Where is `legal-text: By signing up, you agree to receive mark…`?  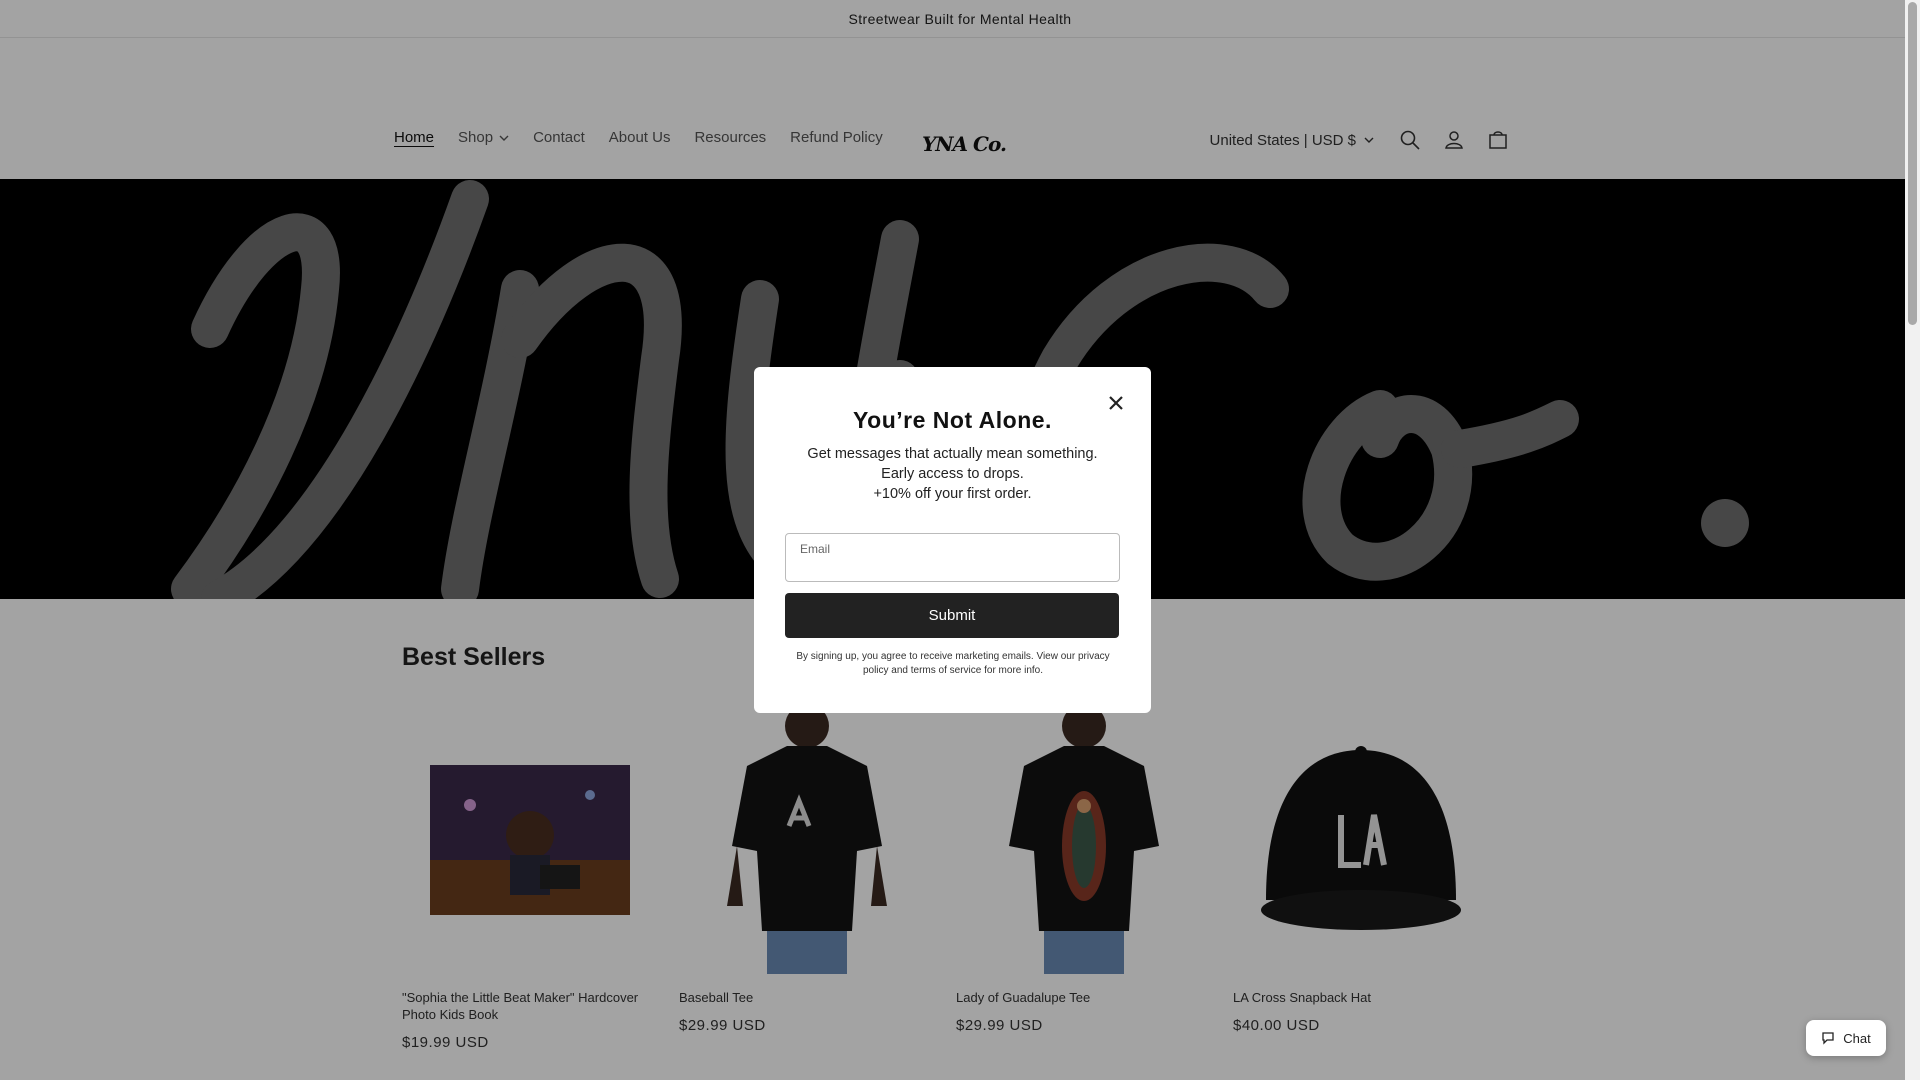
legal-text: By signing up, you agree to receive mark… is located at coordinates (953, 663).